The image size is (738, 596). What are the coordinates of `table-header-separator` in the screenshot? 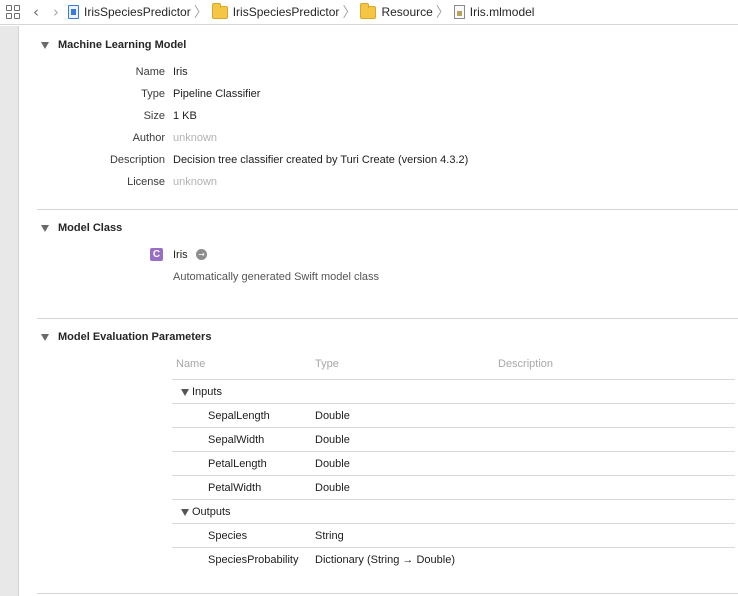 It's located at (453, 379).